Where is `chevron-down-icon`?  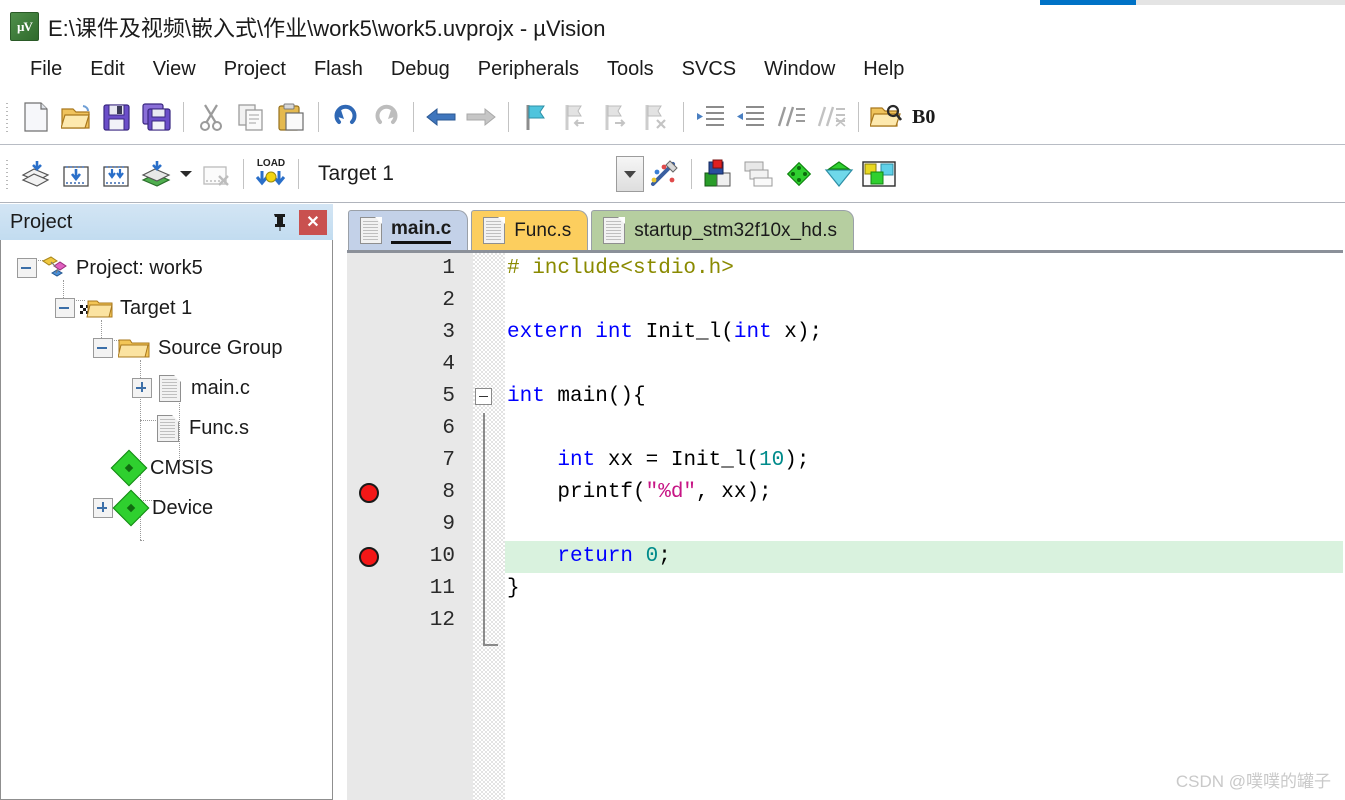 chevron-down-icon is located at coordinates (629, 174).